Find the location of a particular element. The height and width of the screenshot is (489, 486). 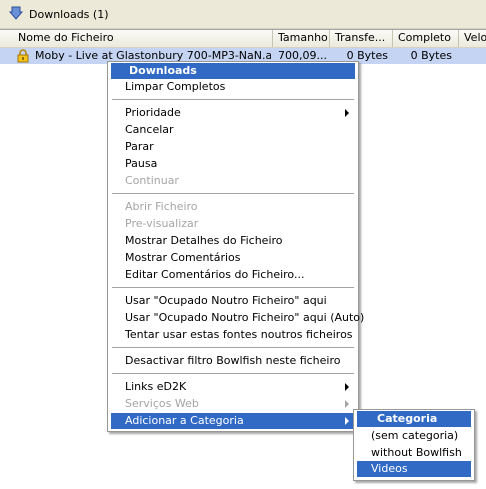

column-header-speed: Velo is located at coordinates (472, 38).